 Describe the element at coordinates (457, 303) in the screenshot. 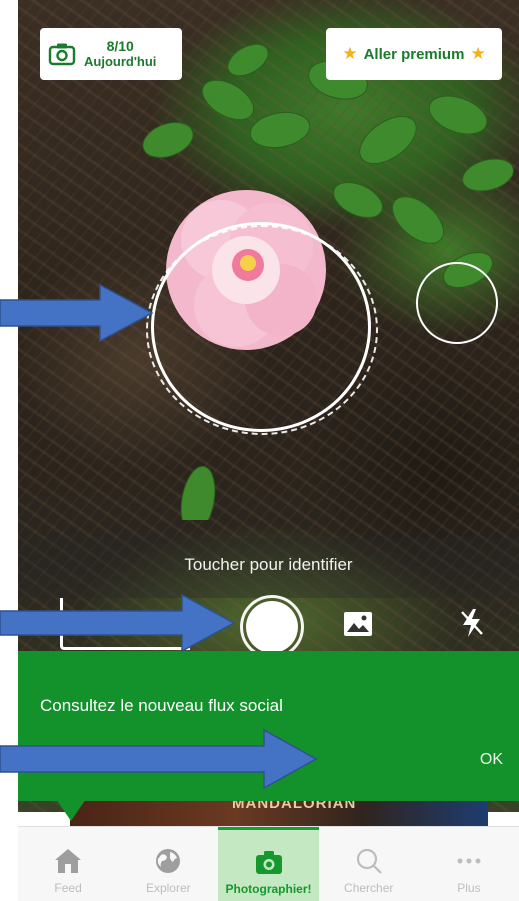

I see `secondary-focus-ring` at that location.